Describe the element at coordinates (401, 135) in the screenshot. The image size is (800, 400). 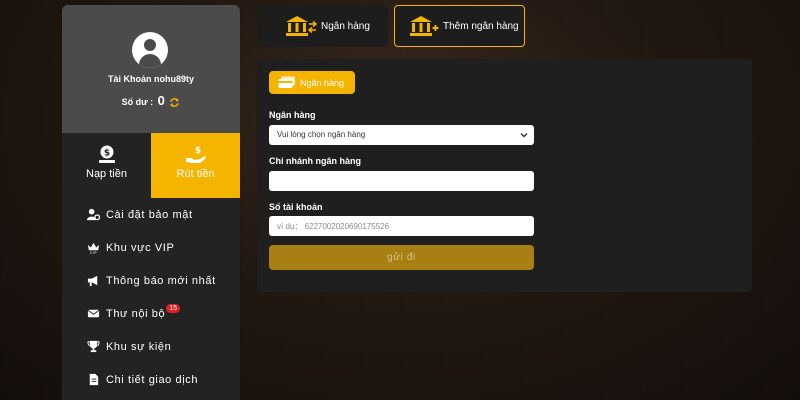
I see `bank-select: Vui lòng chọn ngân hàng` at that location.